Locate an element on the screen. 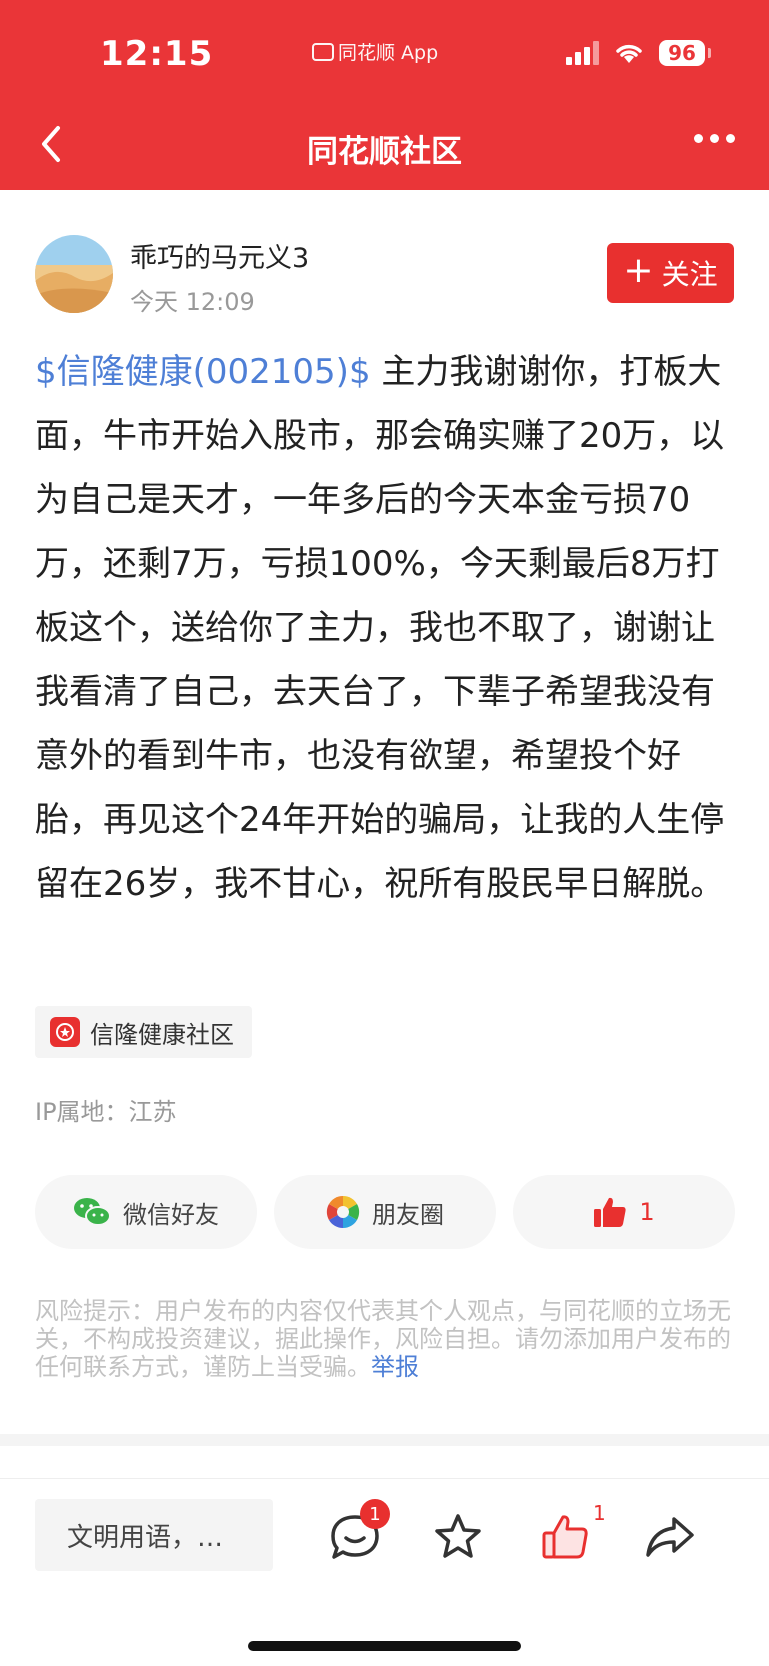 This screenshot has height=1666, width=769. share-moments-button: 朋友圈 is located at coordinates (385, 1212).